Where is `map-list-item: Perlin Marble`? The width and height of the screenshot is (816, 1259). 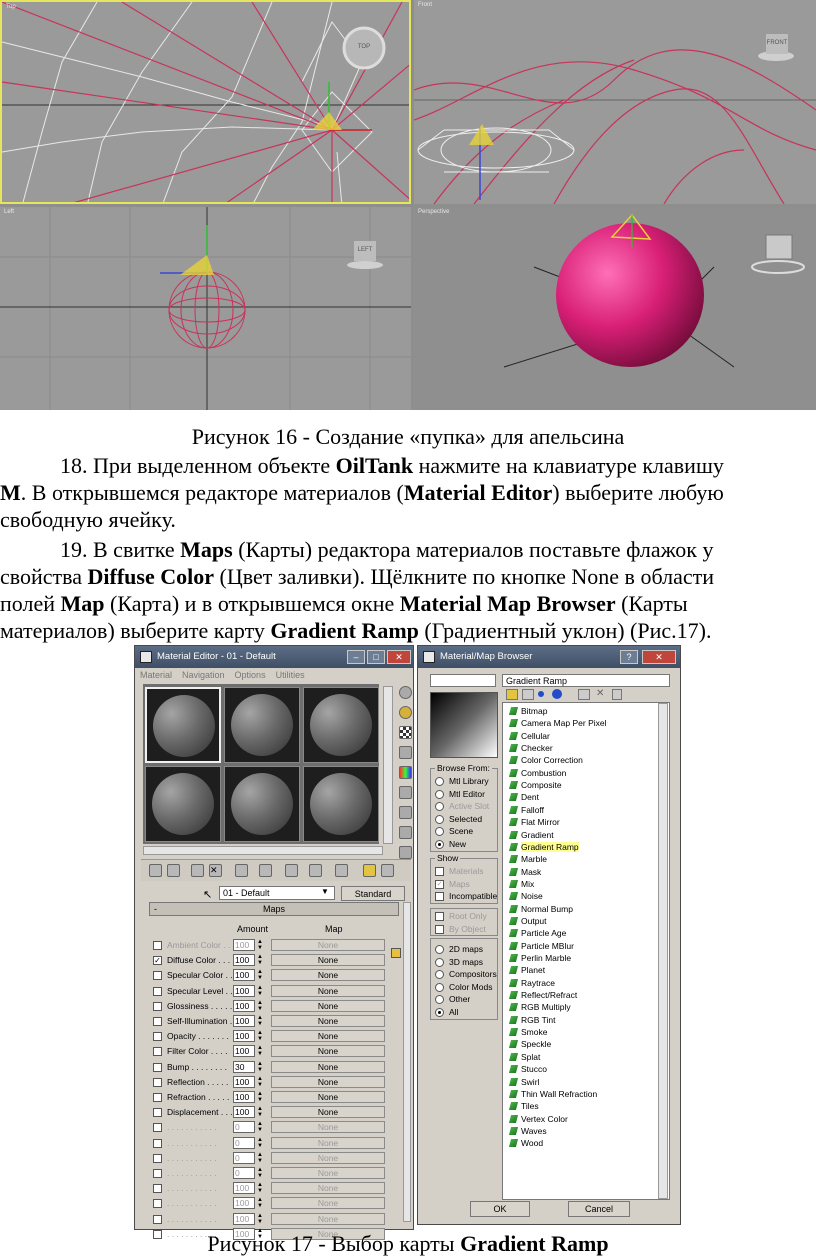
map-list-item: Perlin Marble is located at coordinates (539, 958).